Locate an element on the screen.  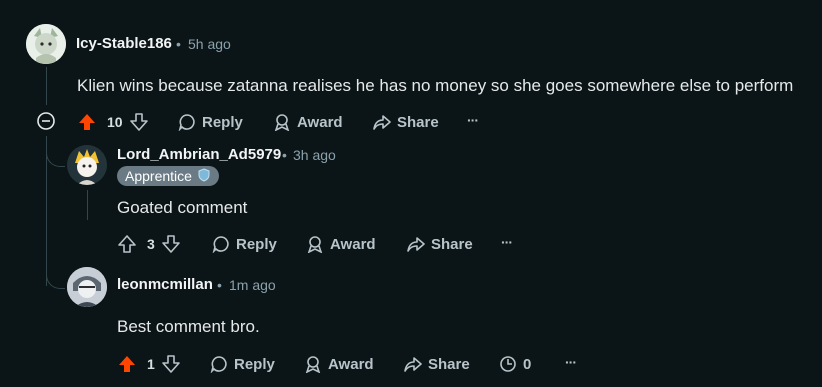
vote-group: 10 is located at coordinates (113, 122).